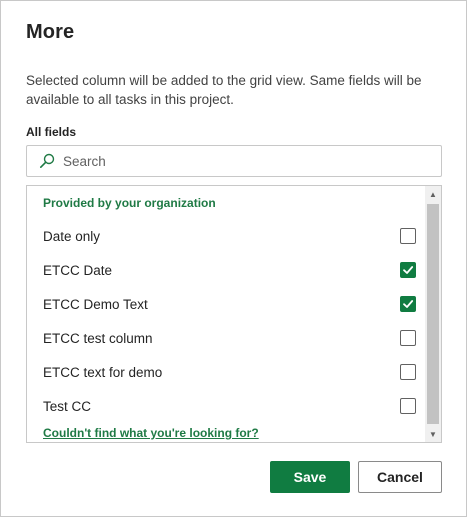  Describe the element at coordinates (226, 338) in the screenshot. I see `field-row-etcc-test-column: ETCC test column` at that location.